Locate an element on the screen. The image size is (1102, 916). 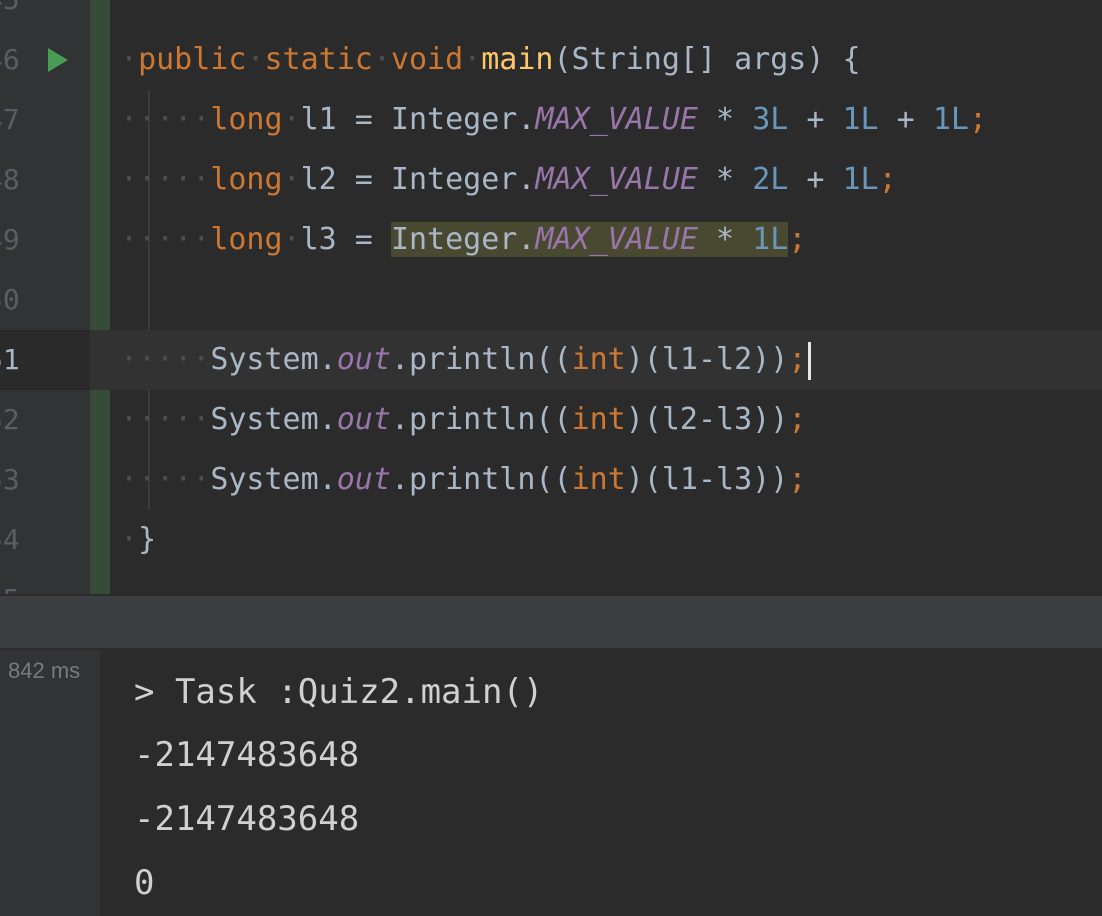
console-gutter: 842 ms is located at coordinates (50, 783).